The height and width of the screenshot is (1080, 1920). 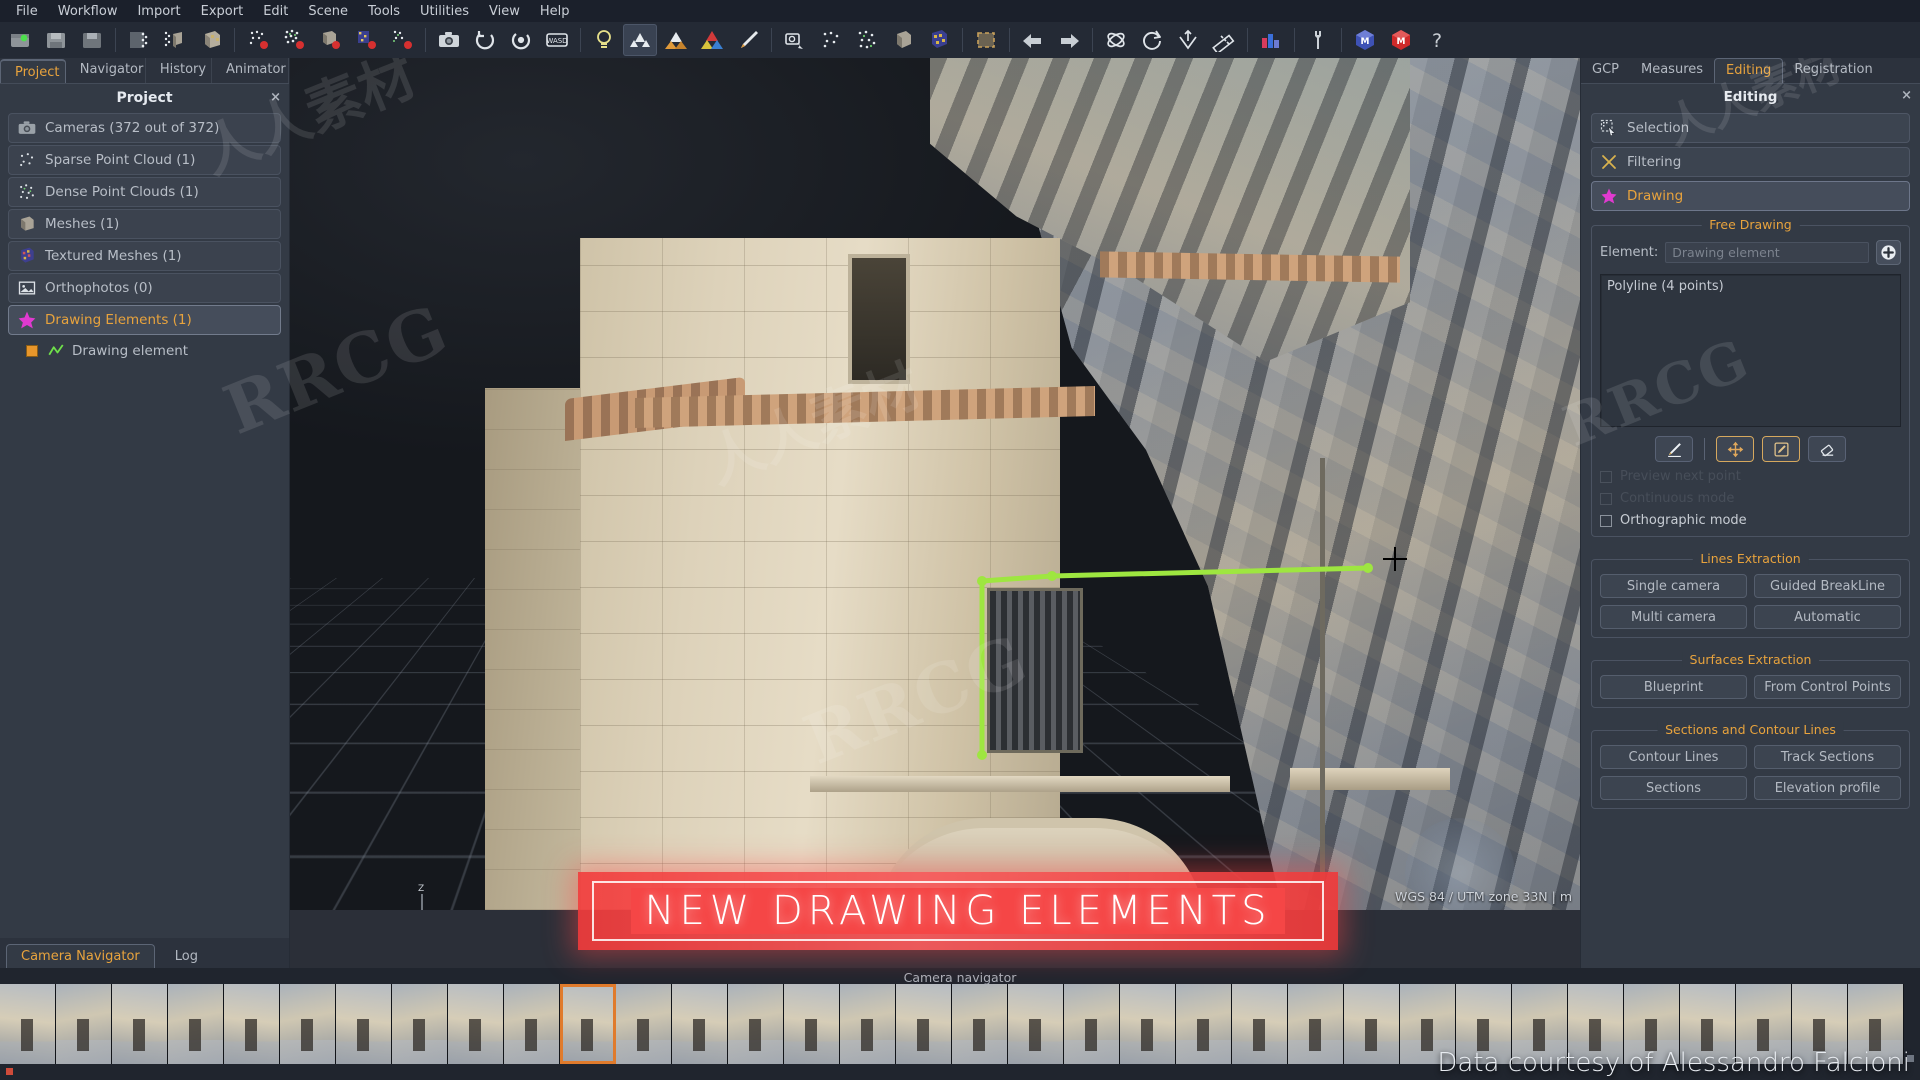 What do you see at coordinates (1271, 40) in the screenshot?
I see `chart-bars-icon` at bounding box center [1271, 40].